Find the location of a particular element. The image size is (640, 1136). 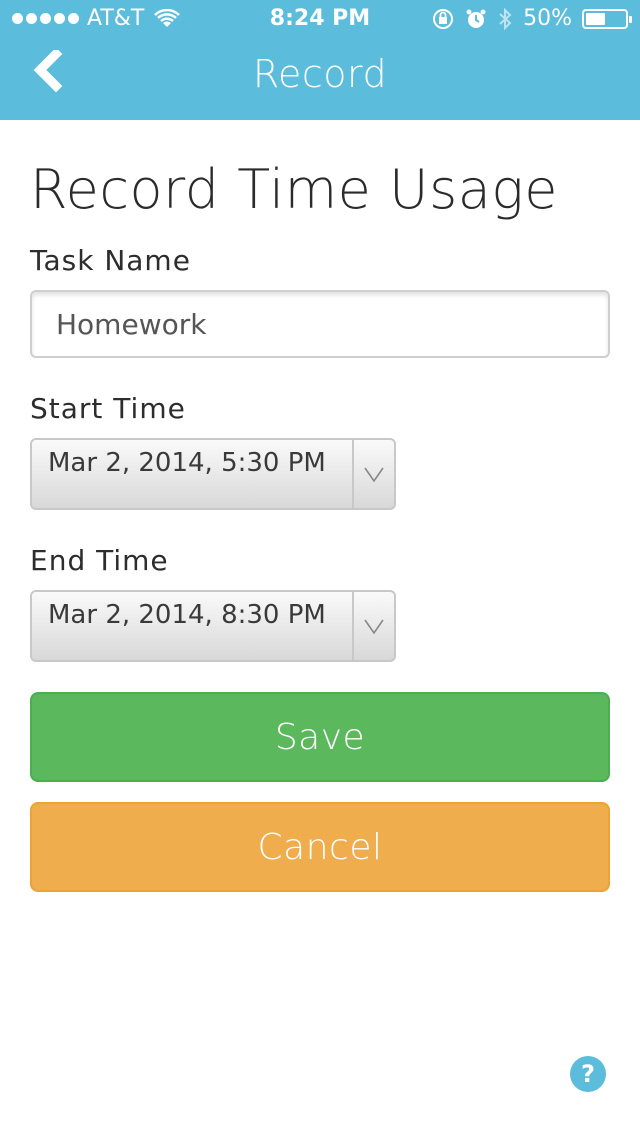

page-title: Record Time Usage is located at coordinates (294, 189).